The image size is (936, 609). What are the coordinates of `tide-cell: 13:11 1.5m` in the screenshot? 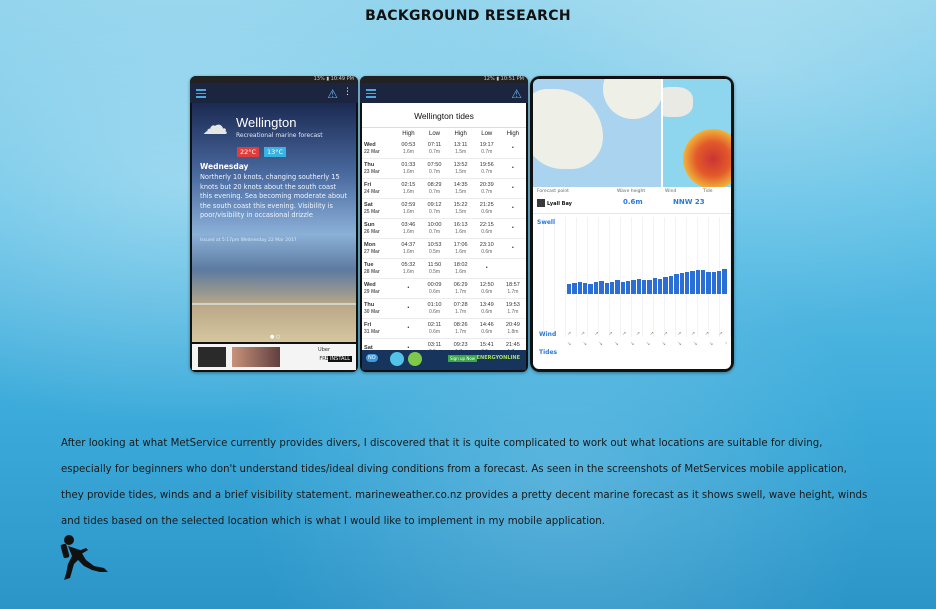 It's located at (460, 149).